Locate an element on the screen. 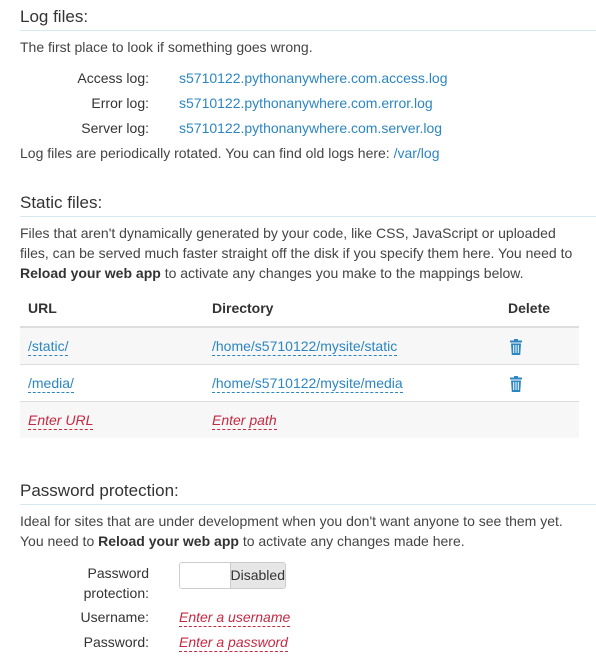 The image size is (596, 656). static-mapping-row: /static/ /home/s5710122/mysite/static is located at coordinates (299, 345).